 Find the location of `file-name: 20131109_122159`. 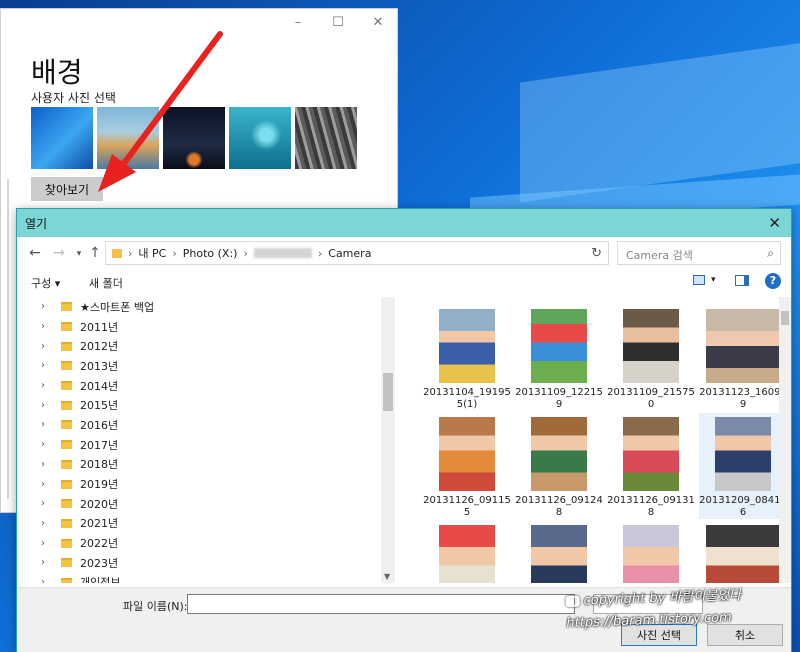

file-name: 20131109_122159 is located at coordinates (559, 398).